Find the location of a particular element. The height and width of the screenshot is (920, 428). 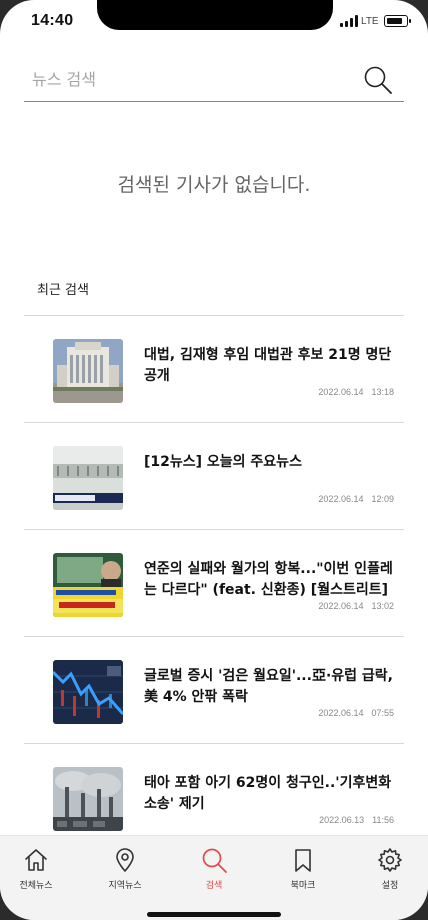

recent-item-date: 2022.06.13 is located at coordinates (342, 820).